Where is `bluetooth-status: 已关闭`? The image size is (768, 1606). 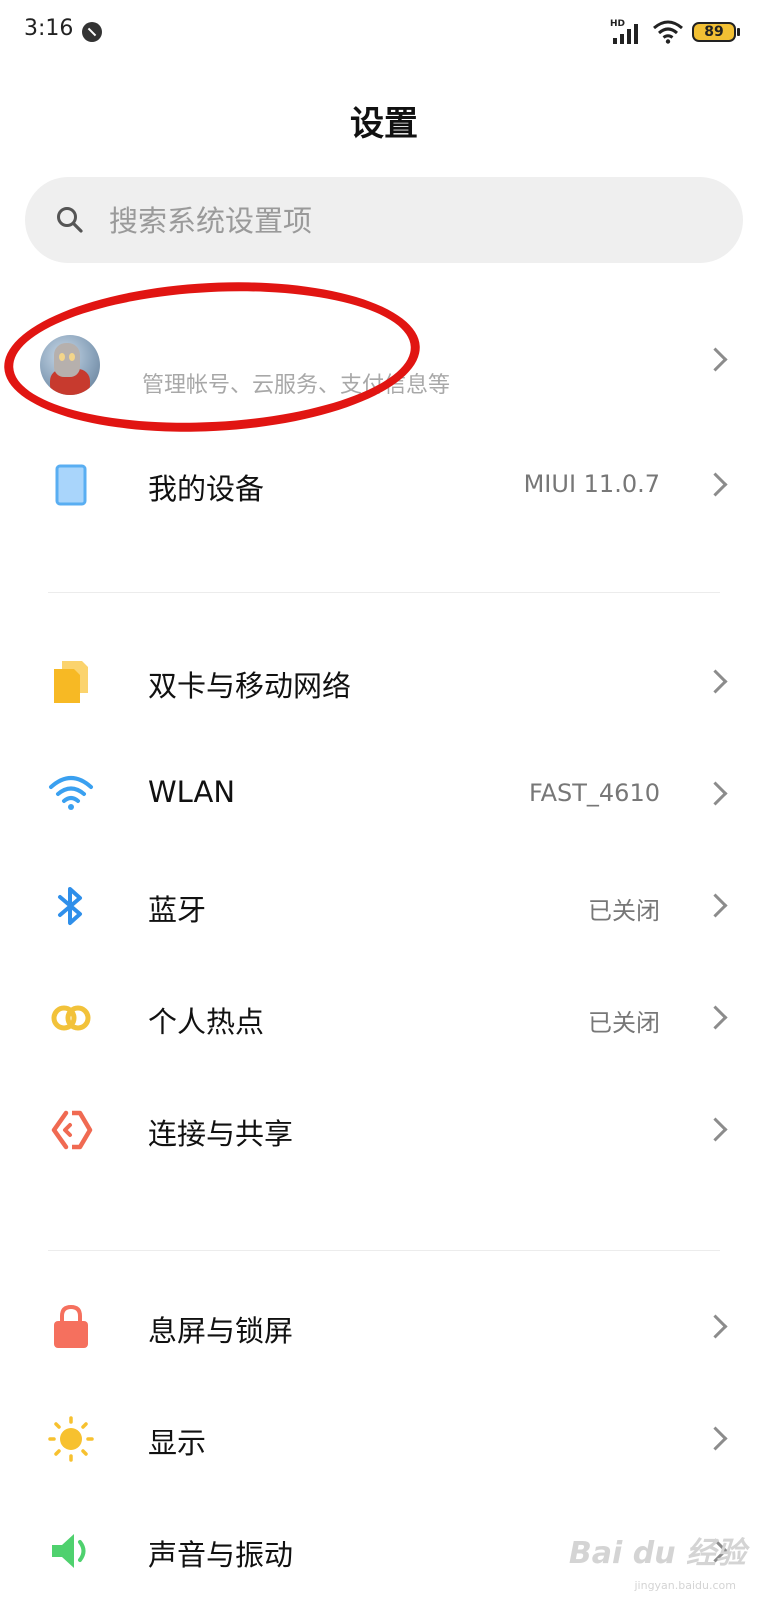
bluetooth-status: 已关闭 is located at coordinates (624, 911).